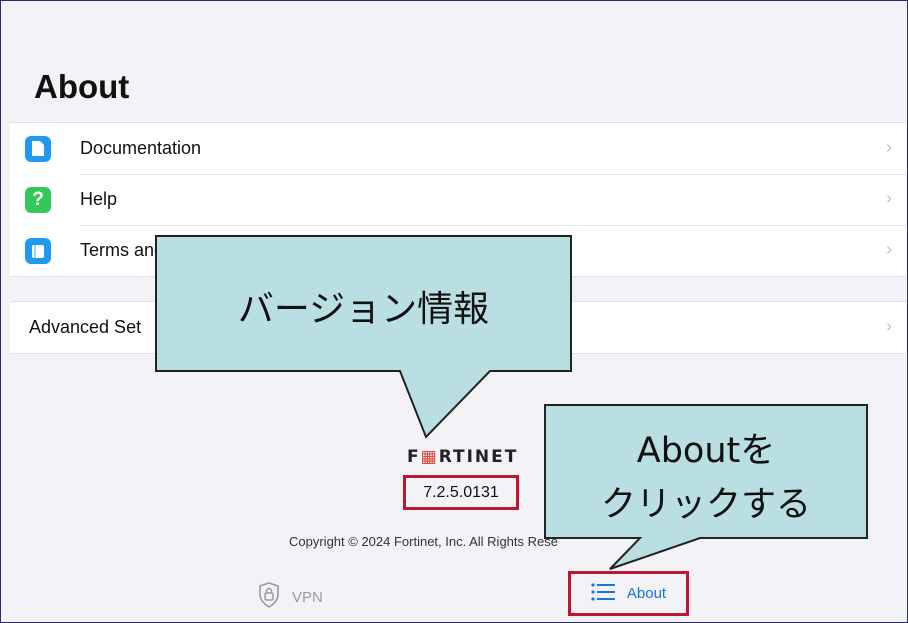 The height and width of the screenshot is (623, 908). I want to click on list-item-terms: Terms and ›, so click(458, 250).